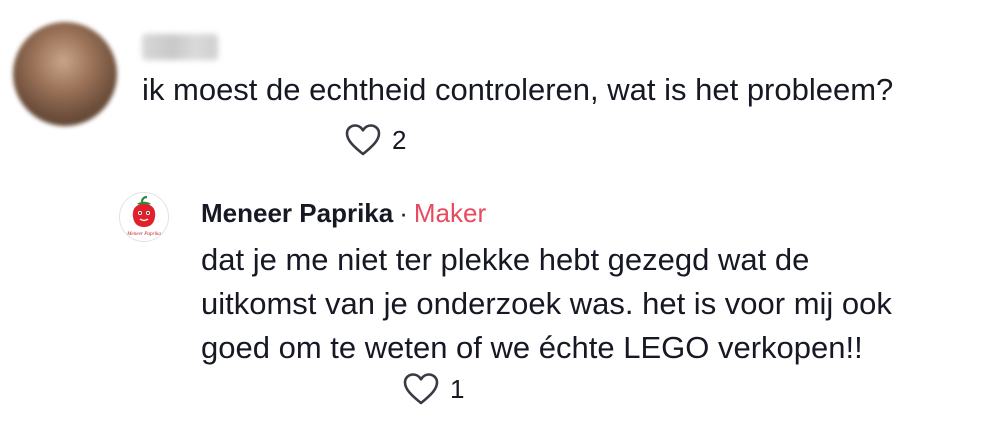 The image size is (982, 436). I want to click on author-name: Meneer Paprika, so click(297, 213).